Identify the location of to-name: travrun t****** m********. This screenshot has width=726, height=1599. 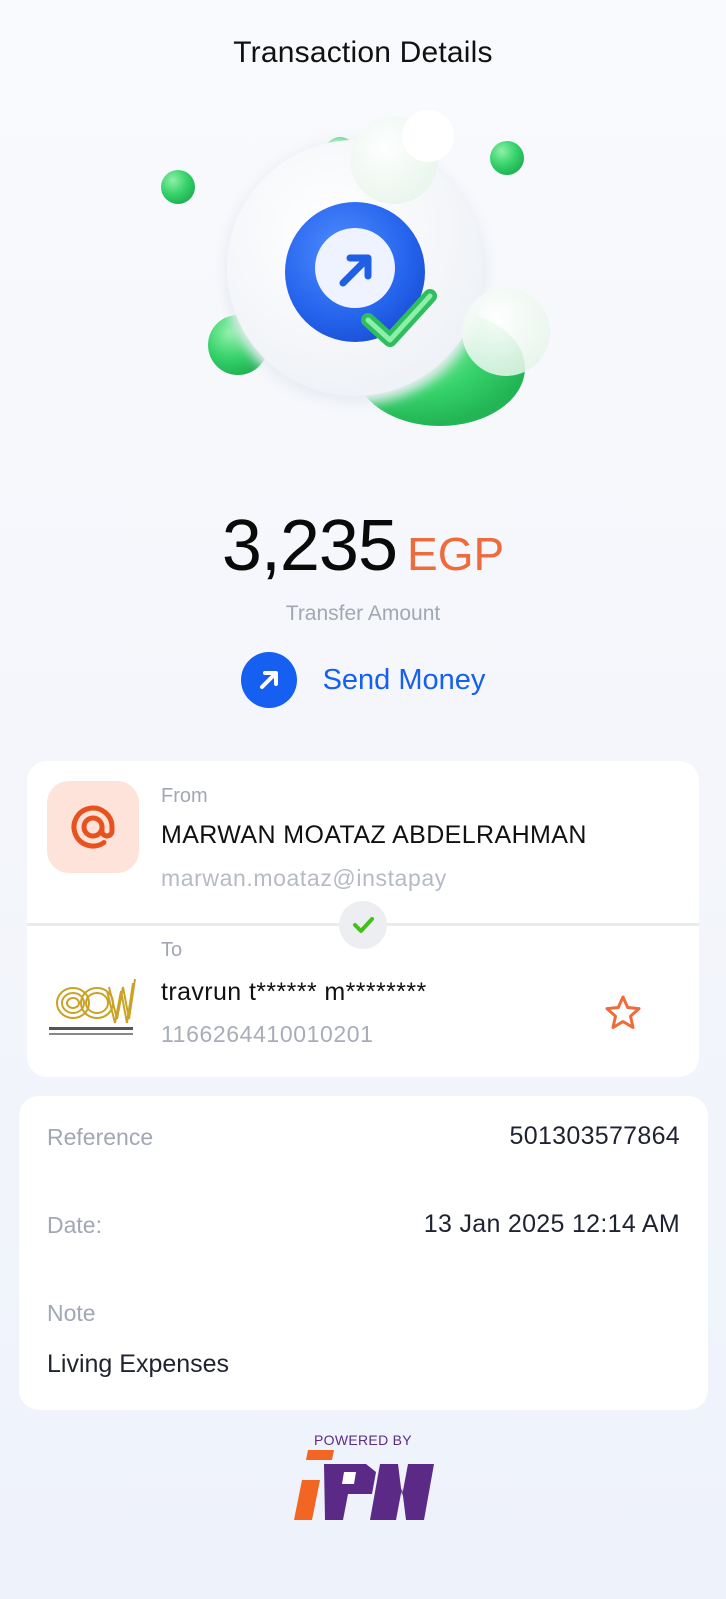
(294, 992).